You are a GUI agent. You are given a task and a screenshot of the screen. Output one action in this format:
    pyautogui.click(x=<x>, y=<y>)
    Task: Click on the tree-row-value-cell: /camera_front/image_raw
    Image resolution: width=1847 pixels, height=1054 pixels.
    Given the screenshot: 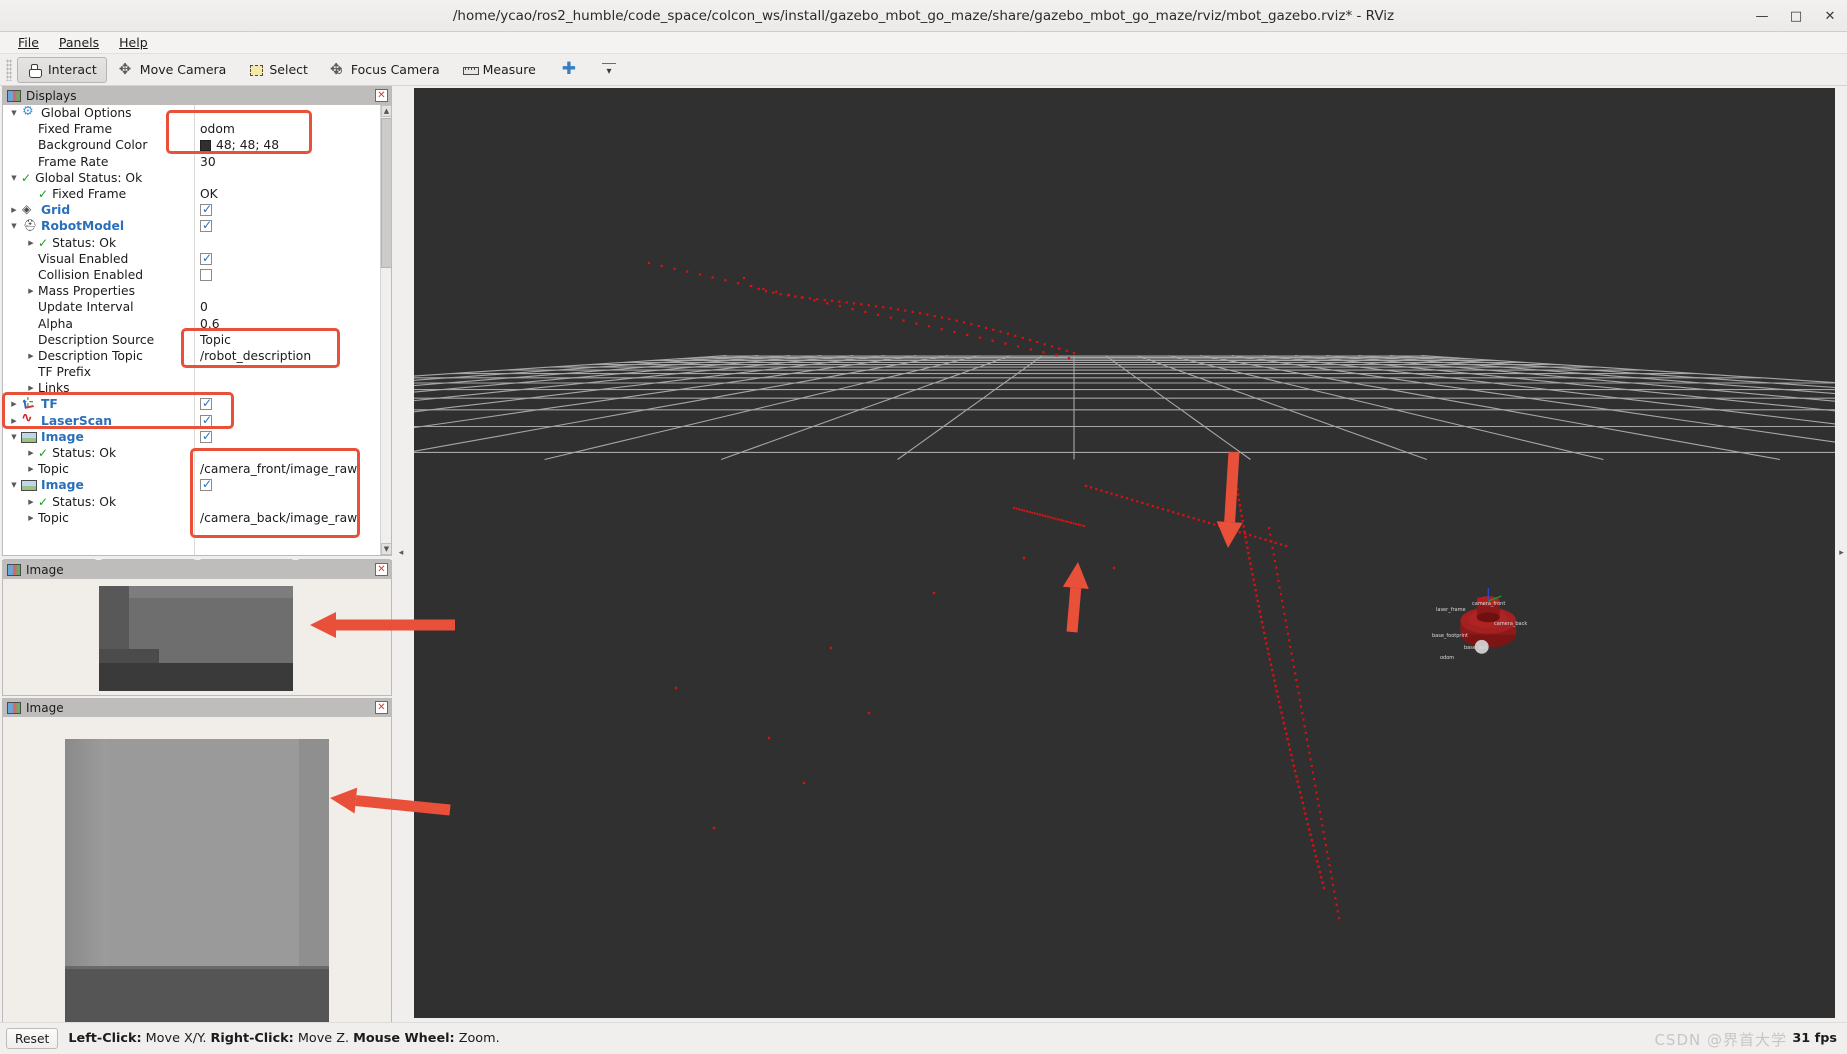 What is the action you would take?
    pyautogui.click(x=275, y=469)
    